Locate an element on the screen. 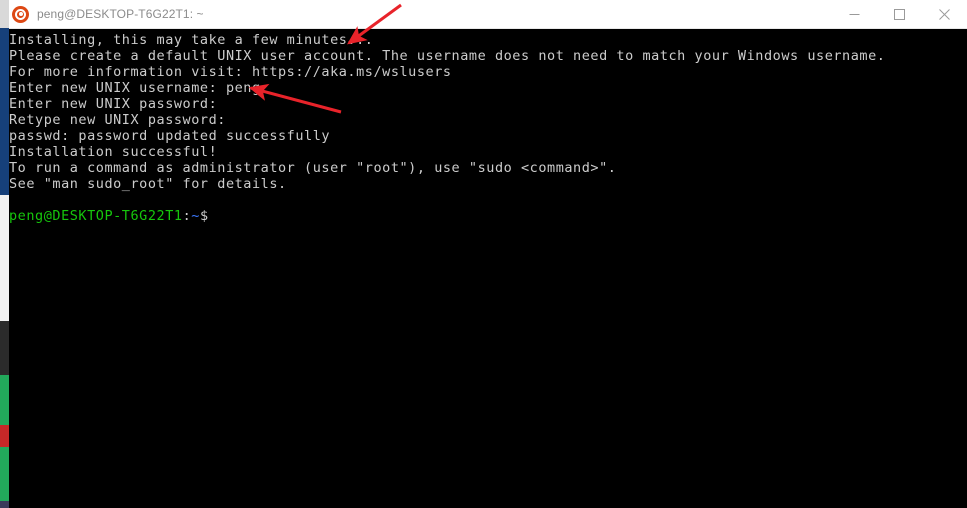 The image size is (967, 508). terminal-line: Retype new UNIX password: is located at coordinates (117, 120).